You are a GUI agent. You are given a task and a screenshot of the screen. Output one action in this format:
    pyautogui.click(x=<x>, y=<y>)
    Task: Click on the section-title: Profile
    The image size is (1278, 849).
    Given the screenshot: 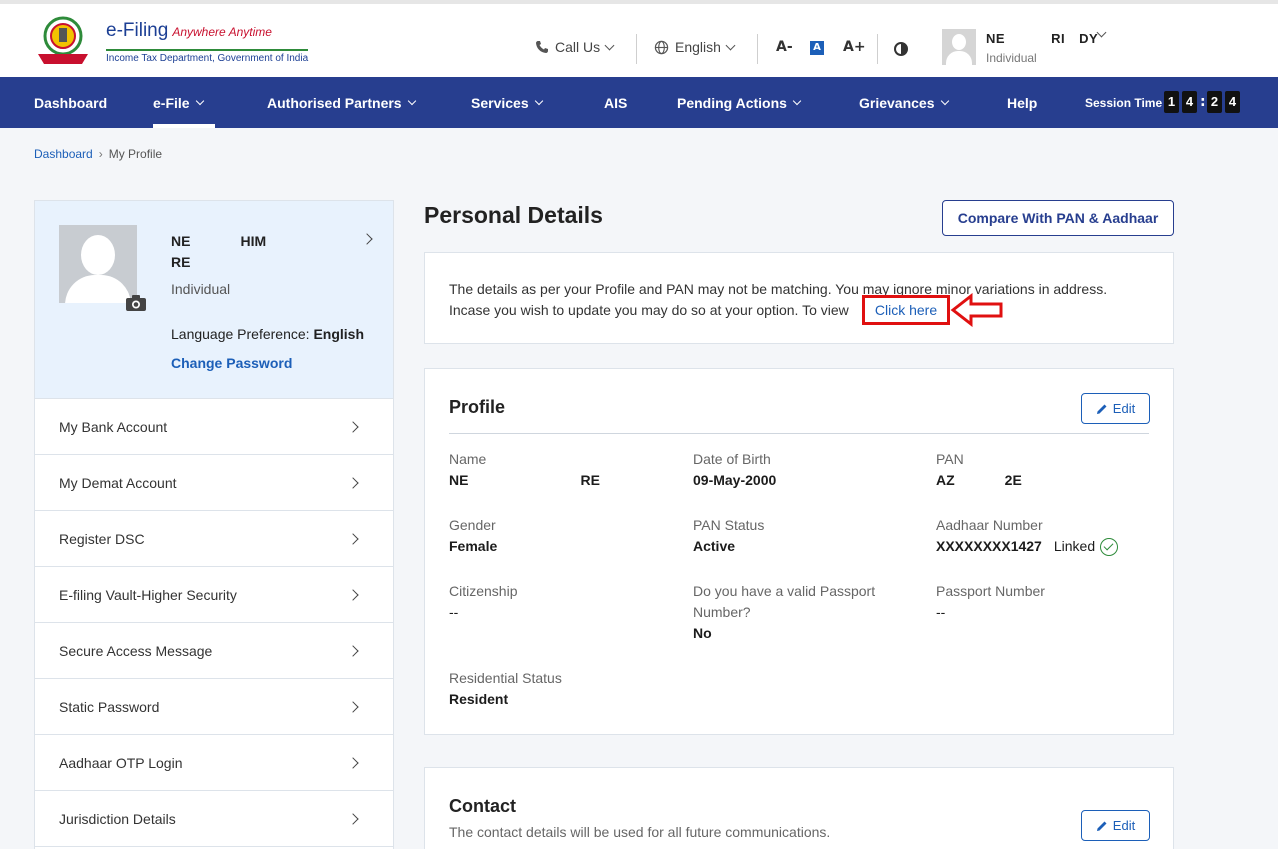 What is the action you would take?
    pyautogui.click(x=477, y=407)
    